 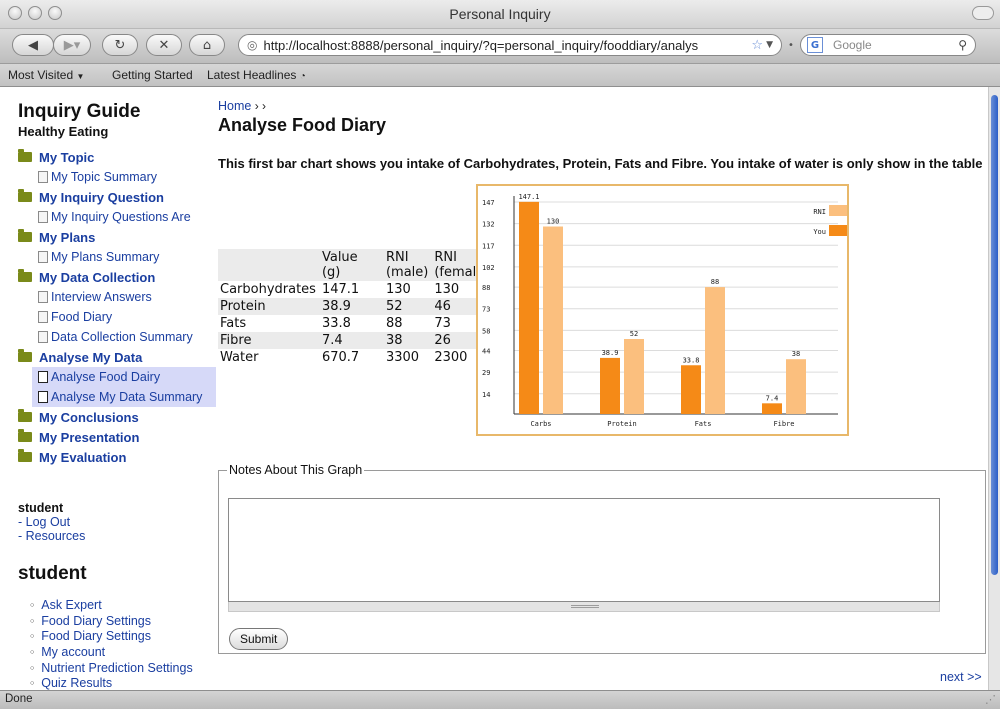 I want to click on legend-label: You, so click(x=819, y=232).